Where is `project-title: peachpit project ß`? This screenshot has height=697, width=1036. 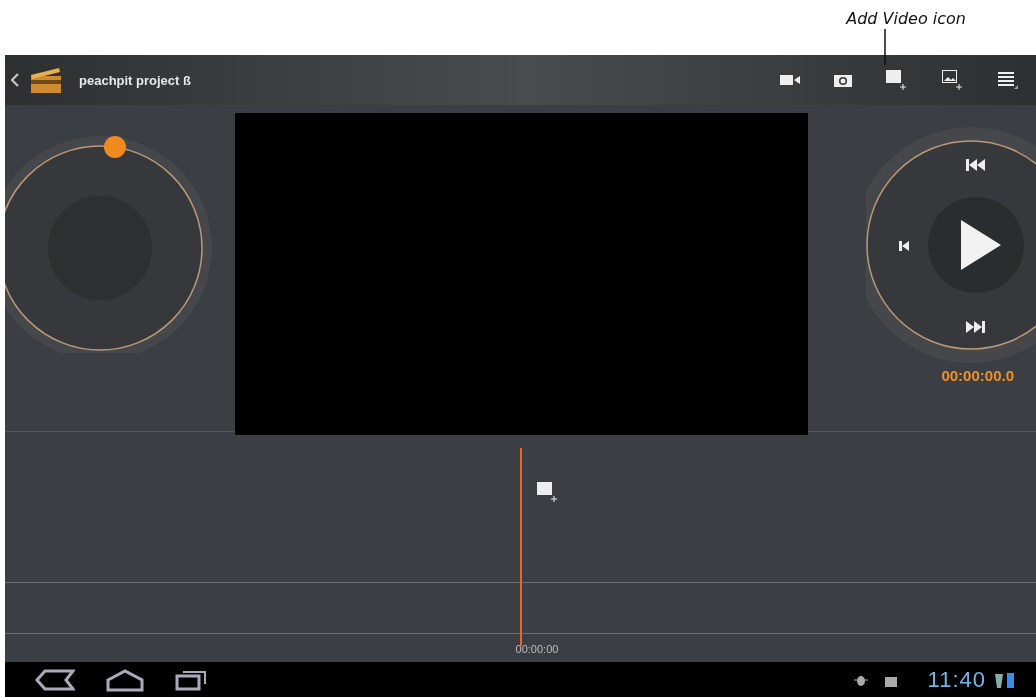 project-title: peachpit project ß is located at coordinates (135, 80).